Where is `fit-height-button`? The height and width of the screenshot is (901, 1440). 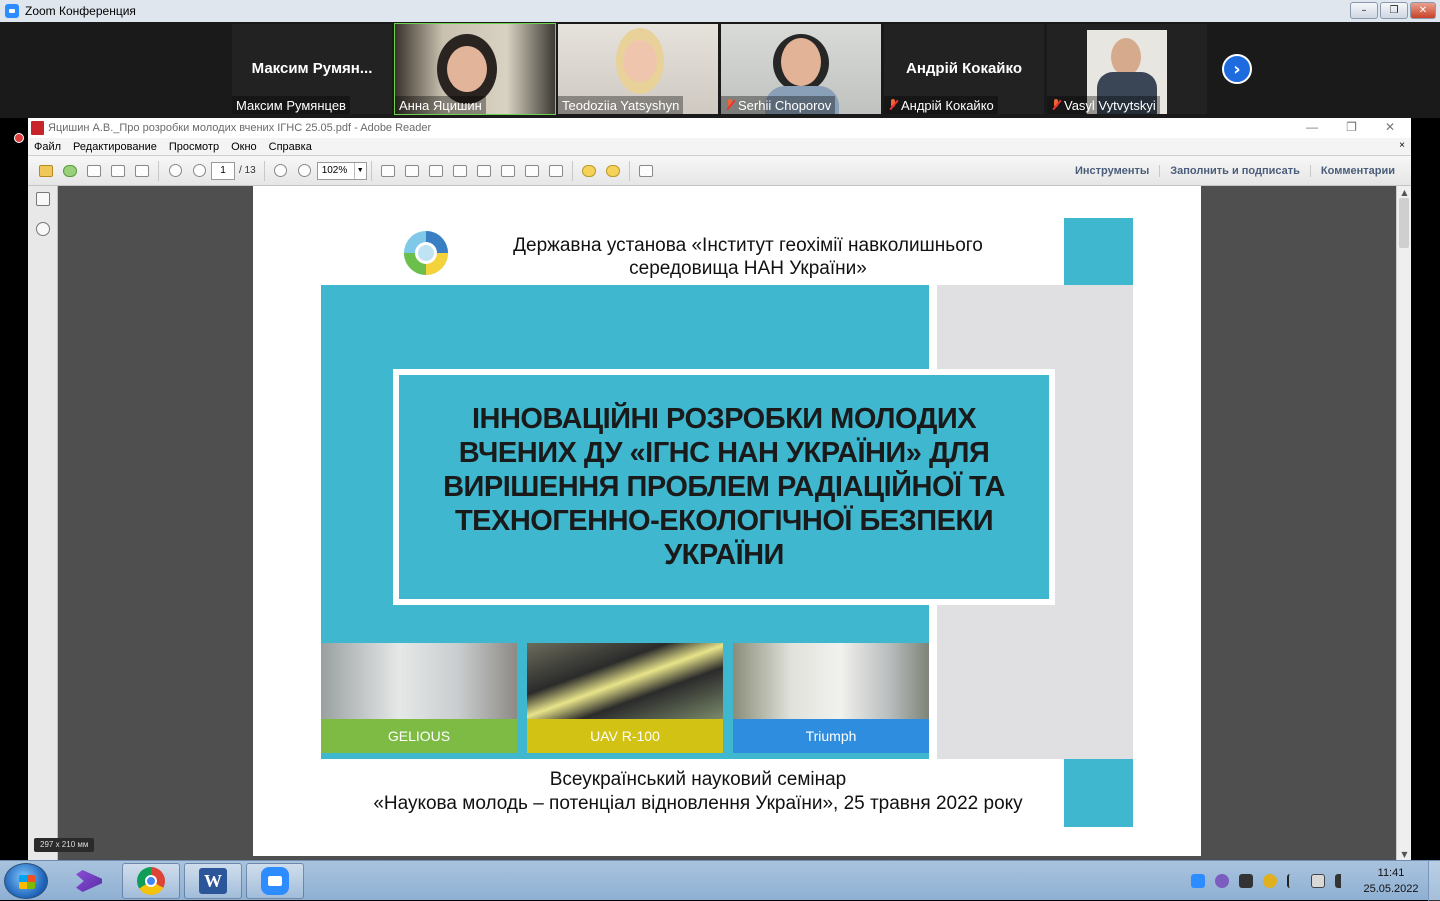
fit-height-button is located at coordinates (436, 171).